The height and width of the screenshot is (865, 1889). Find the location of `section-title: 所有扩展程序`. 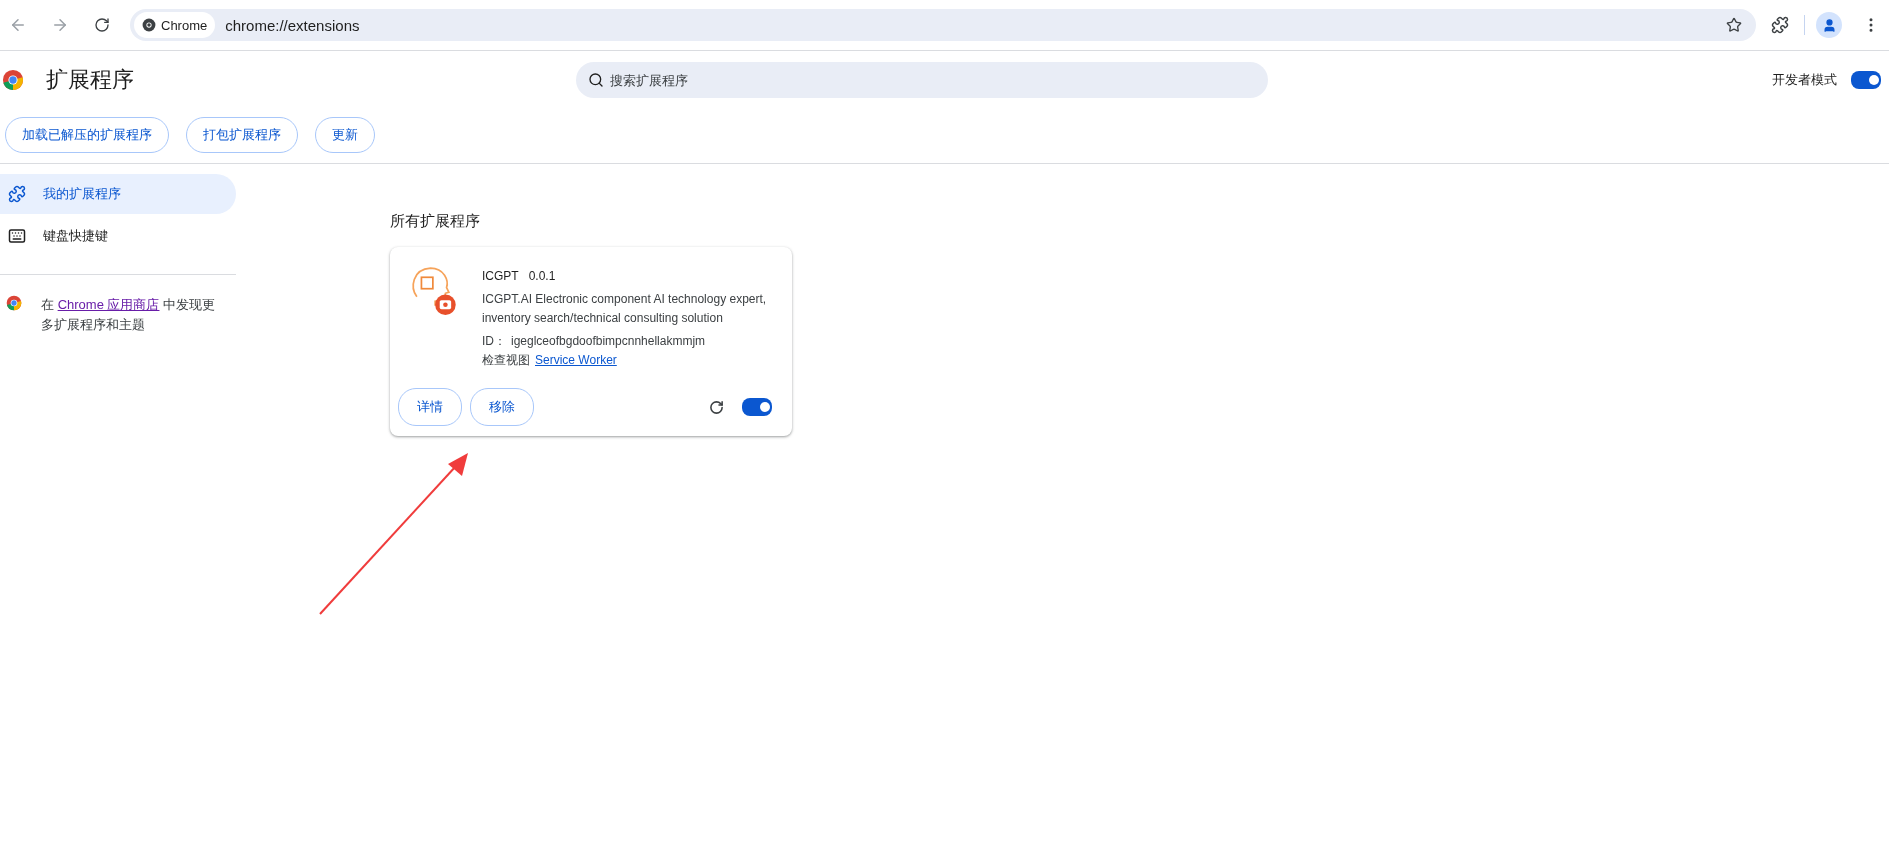

section-title: 所有扩展程序 is located at coordinates (435, 221).